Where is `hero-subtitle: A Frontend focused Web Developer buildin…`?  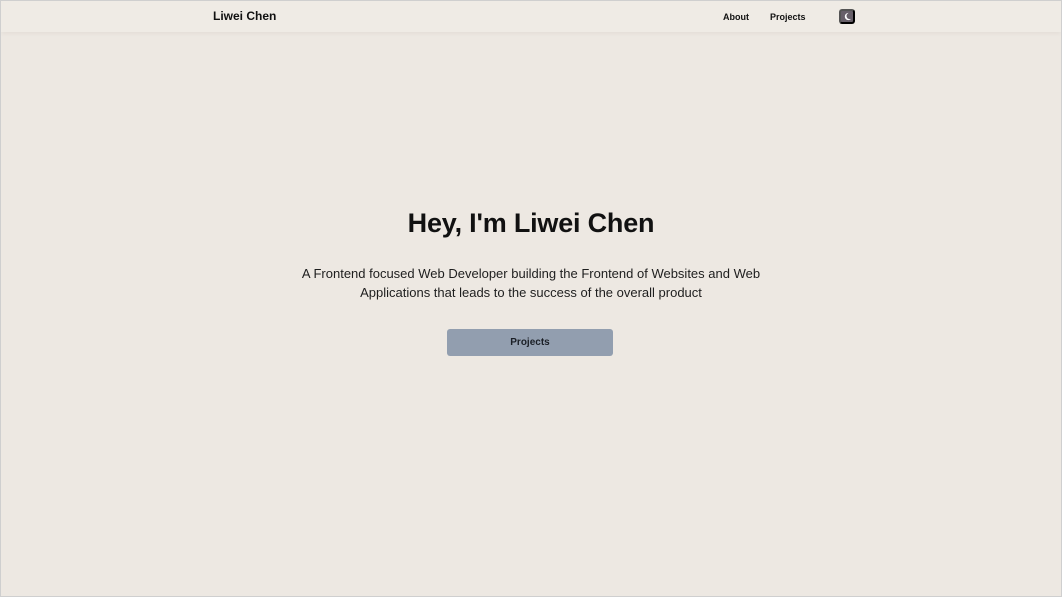 hero-subtitle: A Frontend focused Web Developer buildin… is located at coordinates (531, 283).